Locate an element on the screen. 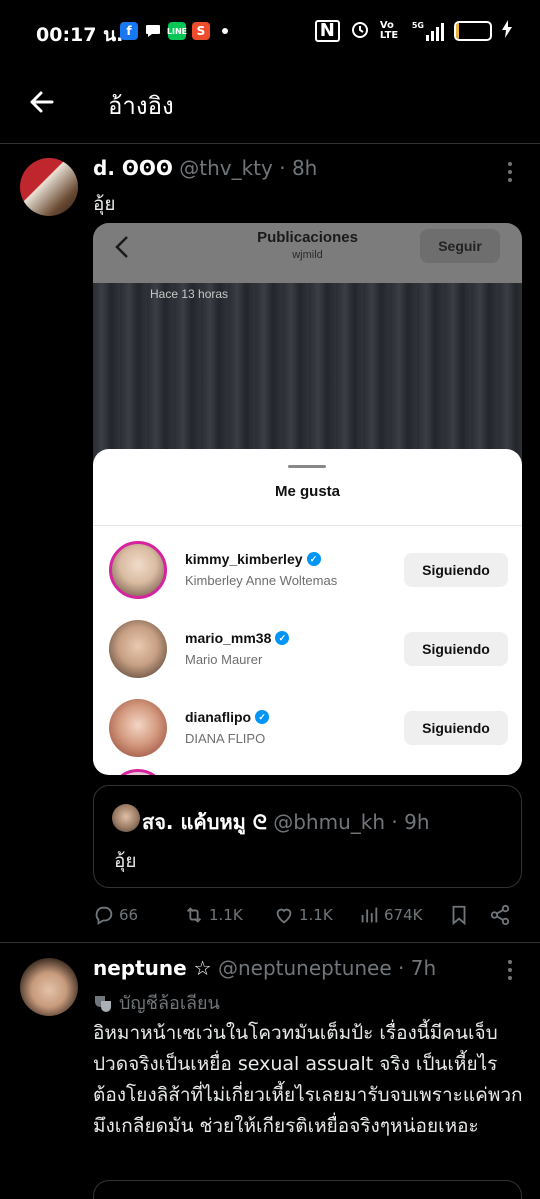 This screenshot has height=1199, width=540. quoted-timestamp: · 9h is located at coordinates (410, 822).